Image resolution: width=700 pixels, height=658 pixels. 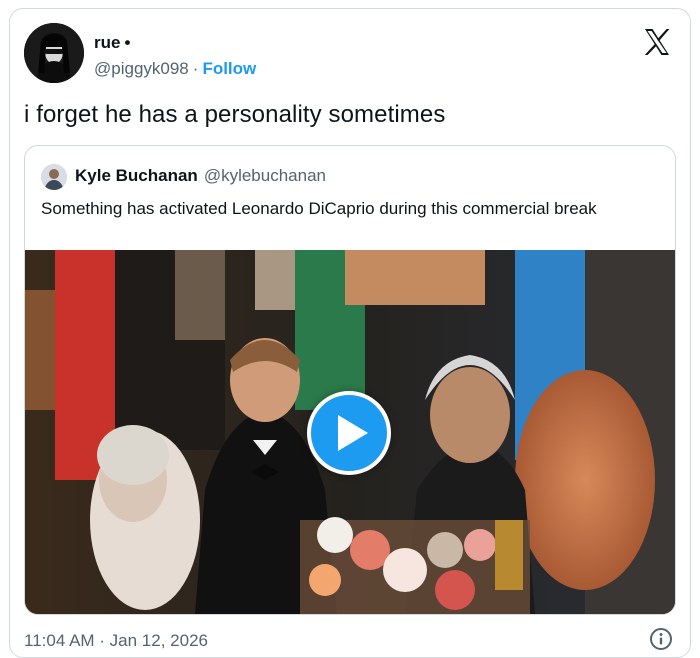 I want to click on author-handle: @piggyk098, so click(x=141, y=68).